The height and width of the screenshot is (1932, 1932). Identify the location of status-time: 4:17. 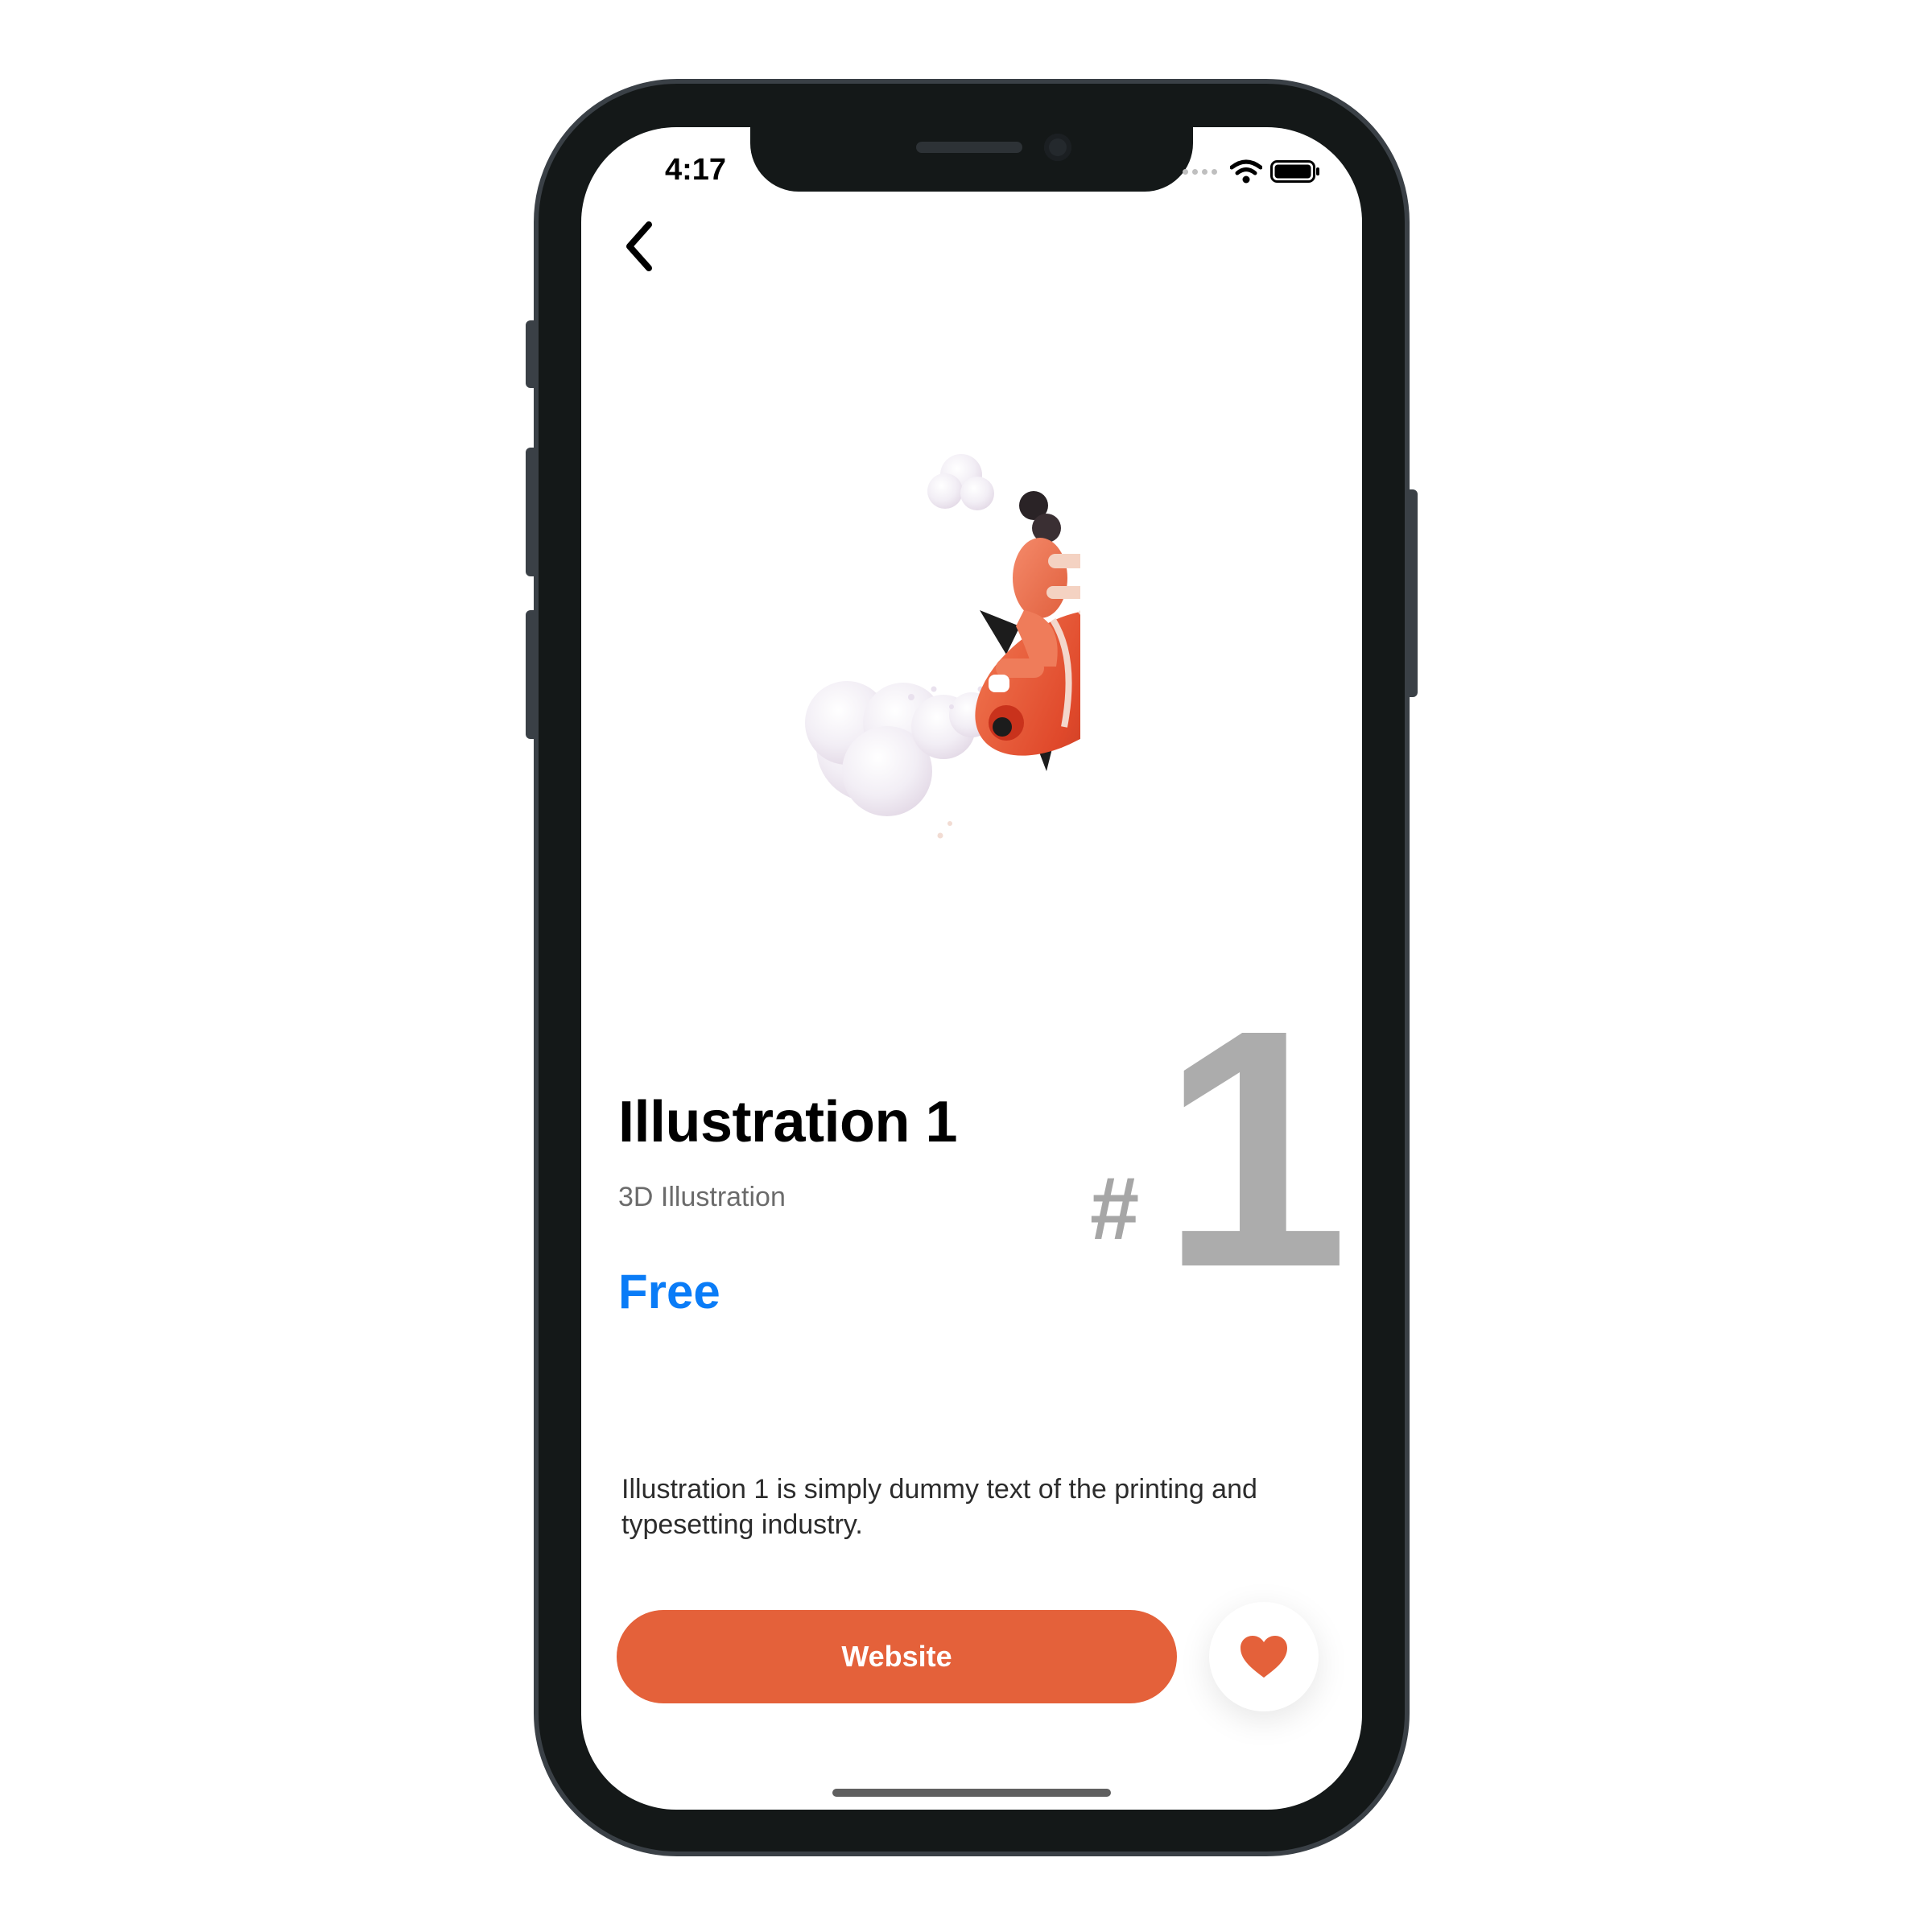
(696, 170).